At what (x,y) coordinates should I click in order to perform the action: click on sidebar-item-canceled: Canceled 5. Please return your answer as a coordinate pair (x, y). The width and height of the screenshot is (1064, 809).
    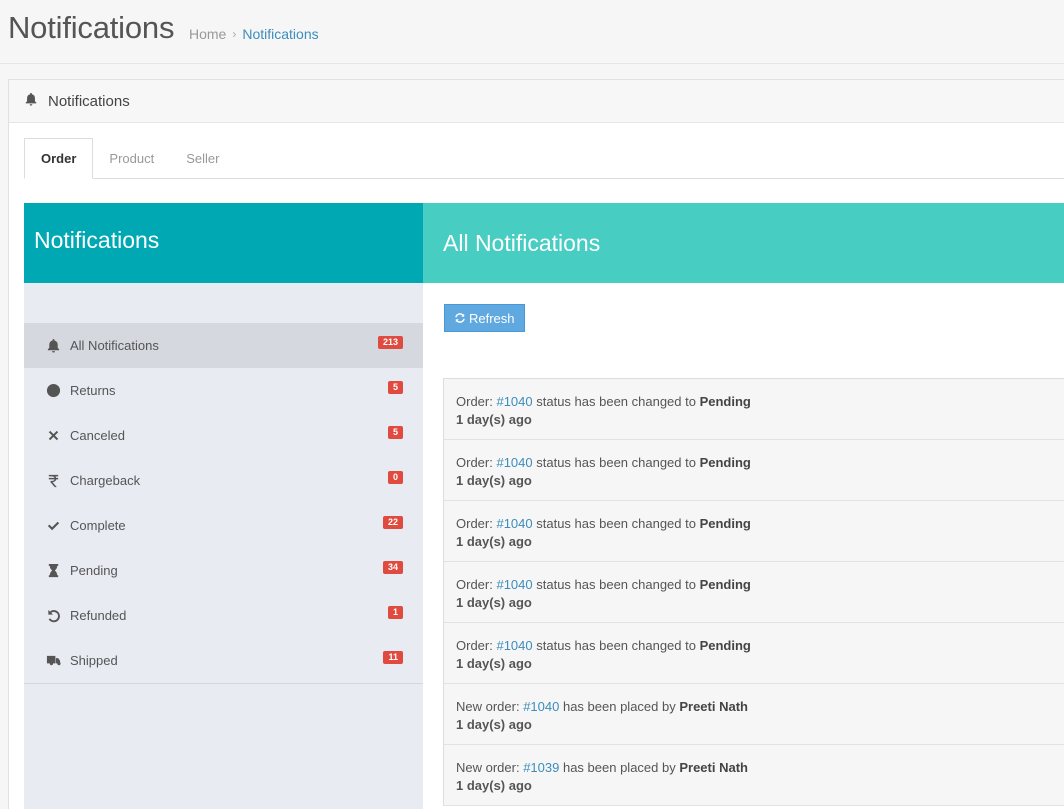
    Looking at the image, I should click on (223, 435).